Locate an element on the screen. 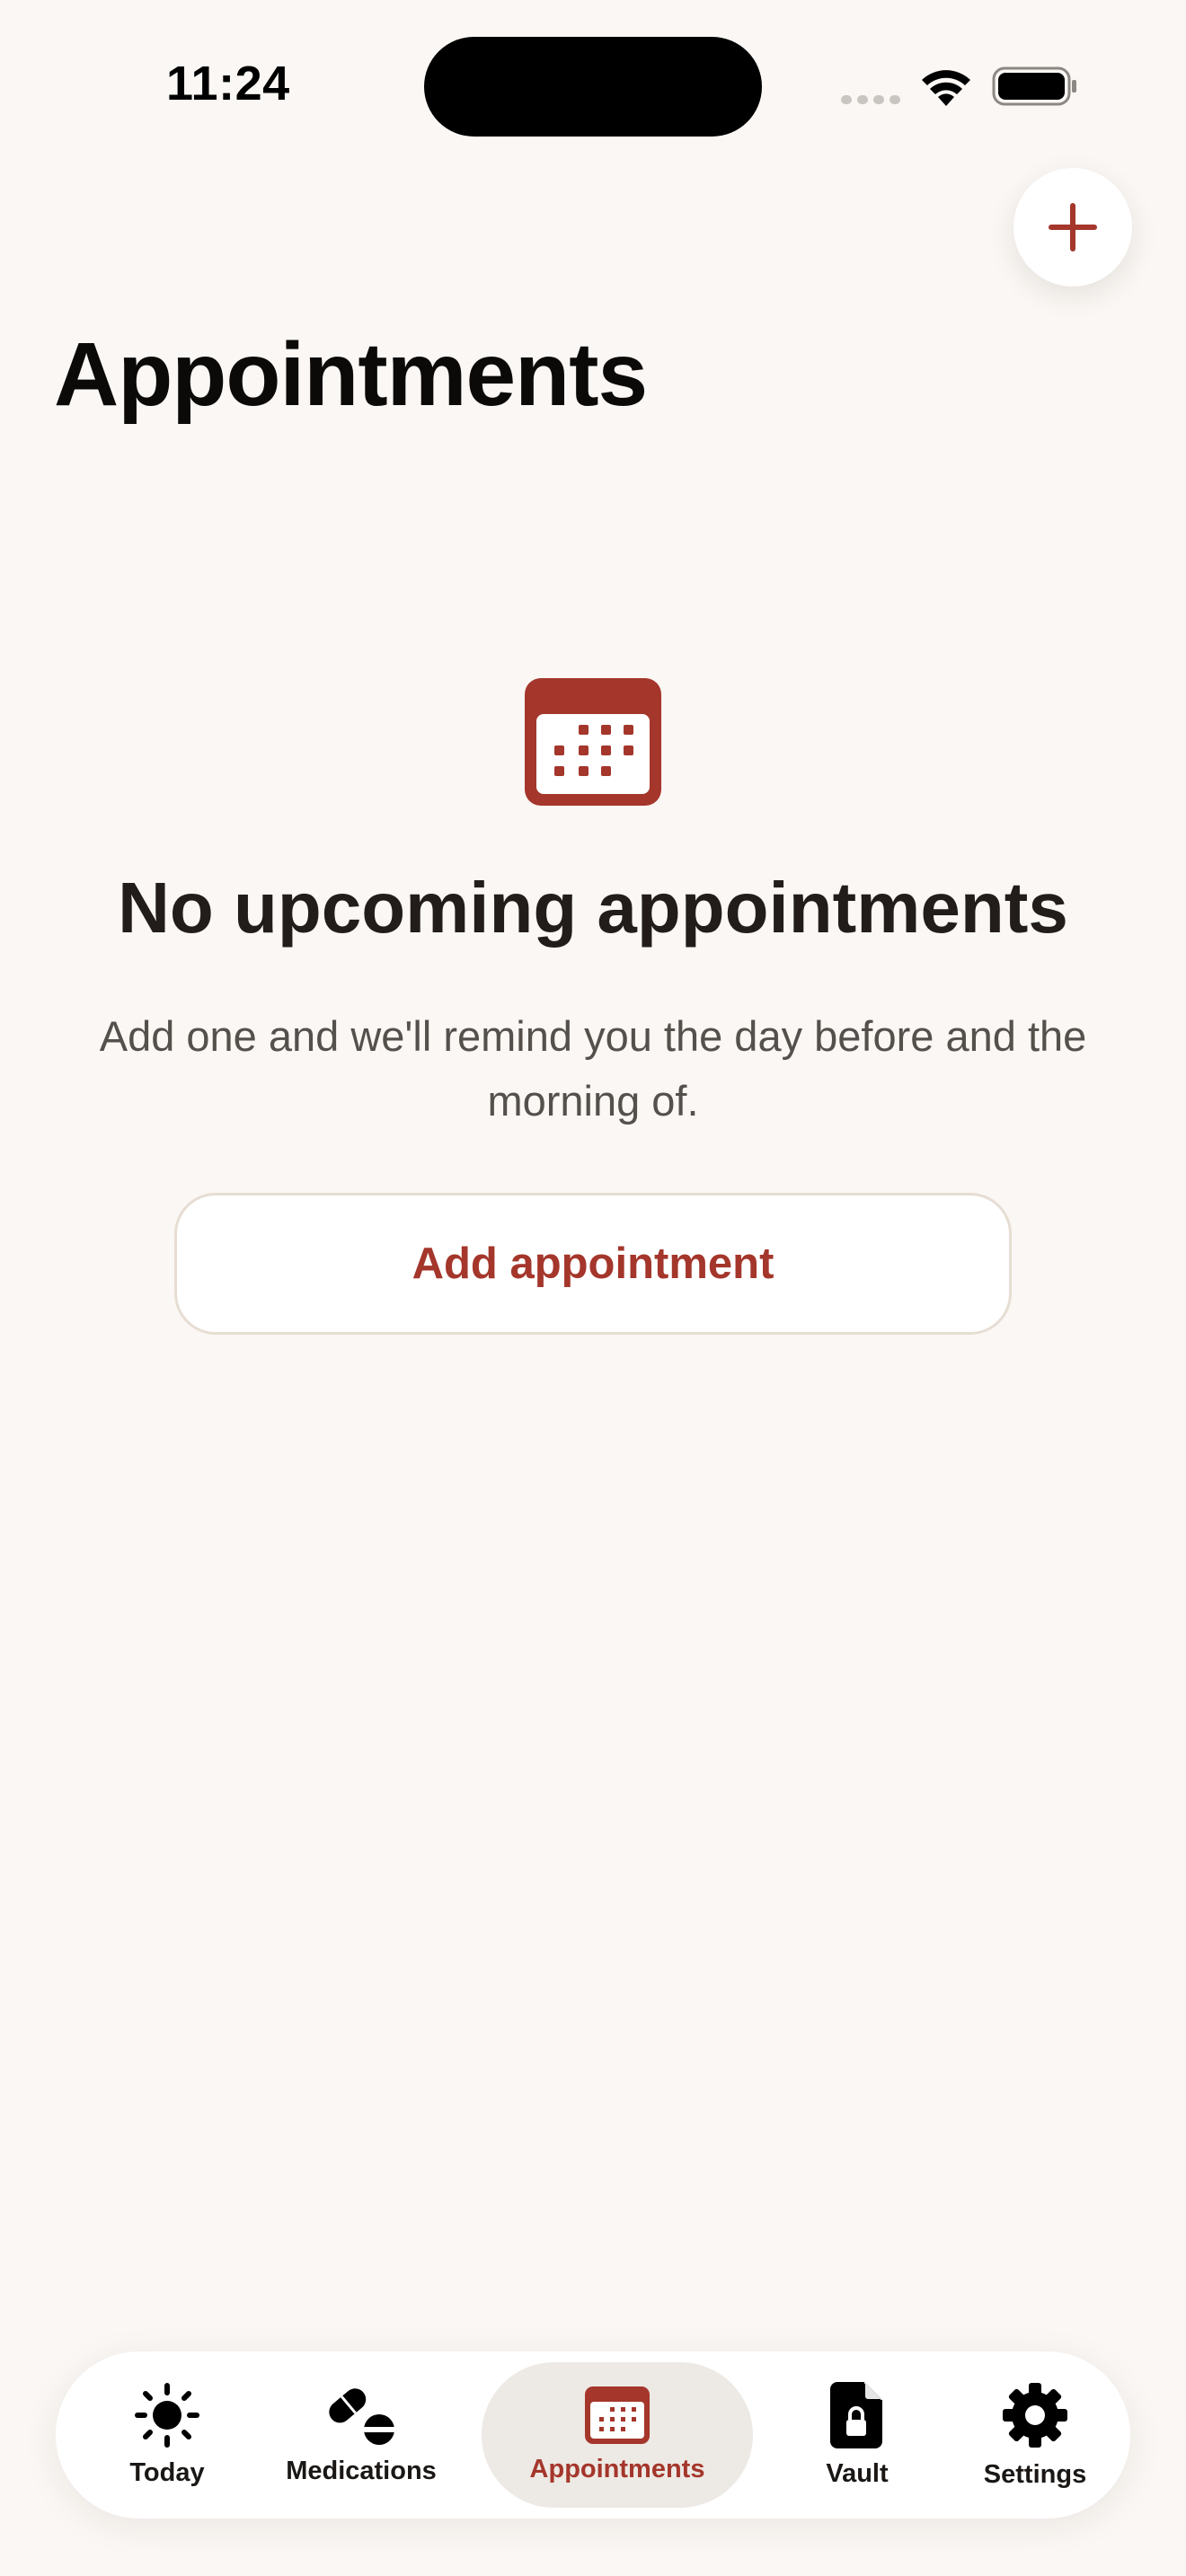 The width and height of the screenshot is (1186, 2576). page-title: Appointments is located at coordinates (351, 374).